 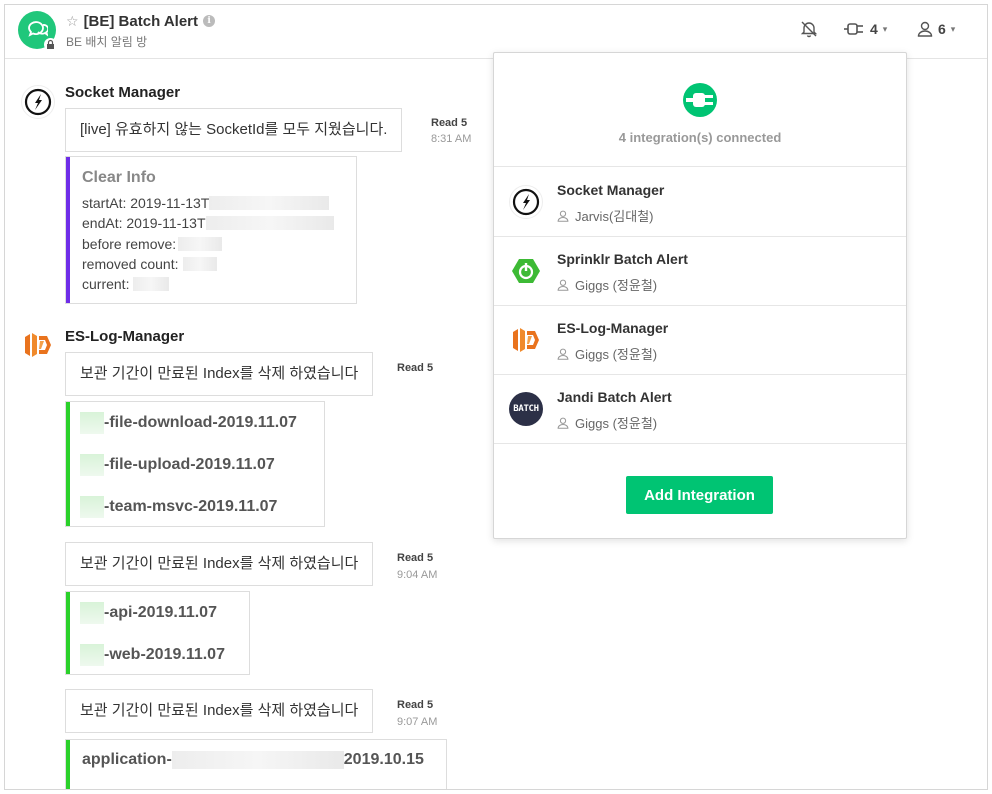 I want to click on bell-muted-icon, so click(x=809, y=29).